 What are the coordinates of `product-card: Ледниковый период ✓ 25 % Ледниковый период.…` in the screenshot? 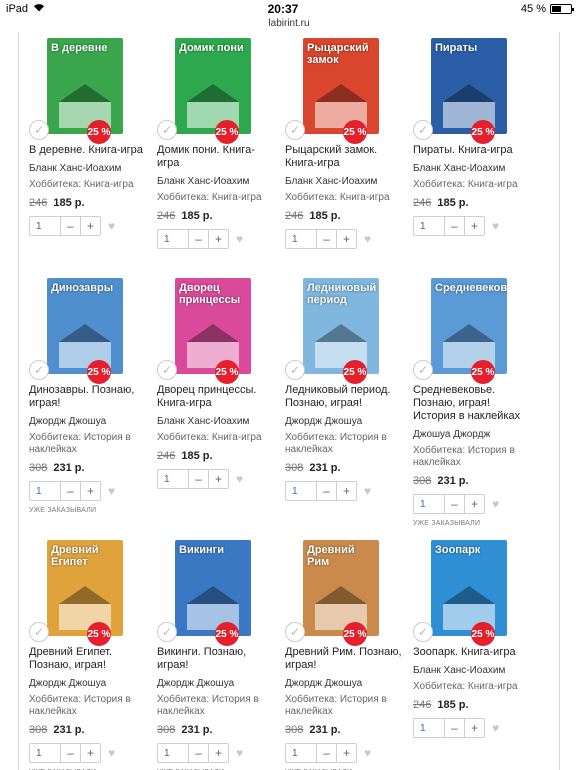 It's located at (349, 403).